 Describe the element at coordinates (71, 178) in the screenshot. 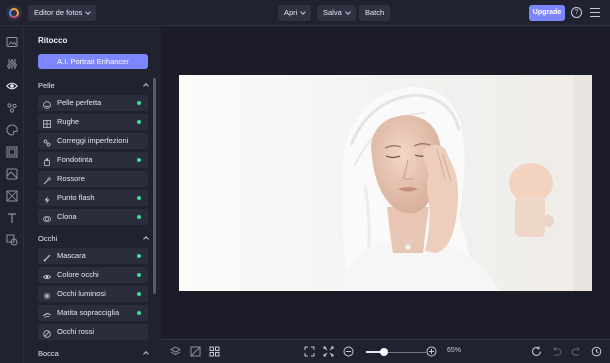

I see `tool-item-label: Rossore` at that location.